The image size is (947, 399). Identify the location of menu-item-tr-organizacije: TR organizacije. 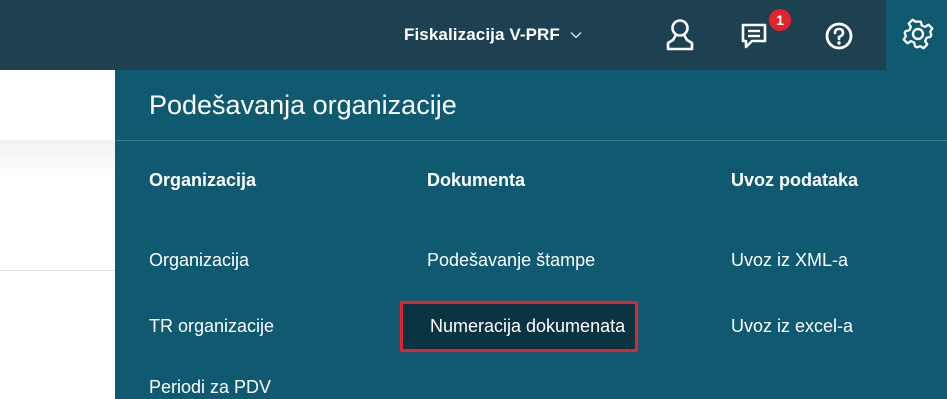
(211, 326).